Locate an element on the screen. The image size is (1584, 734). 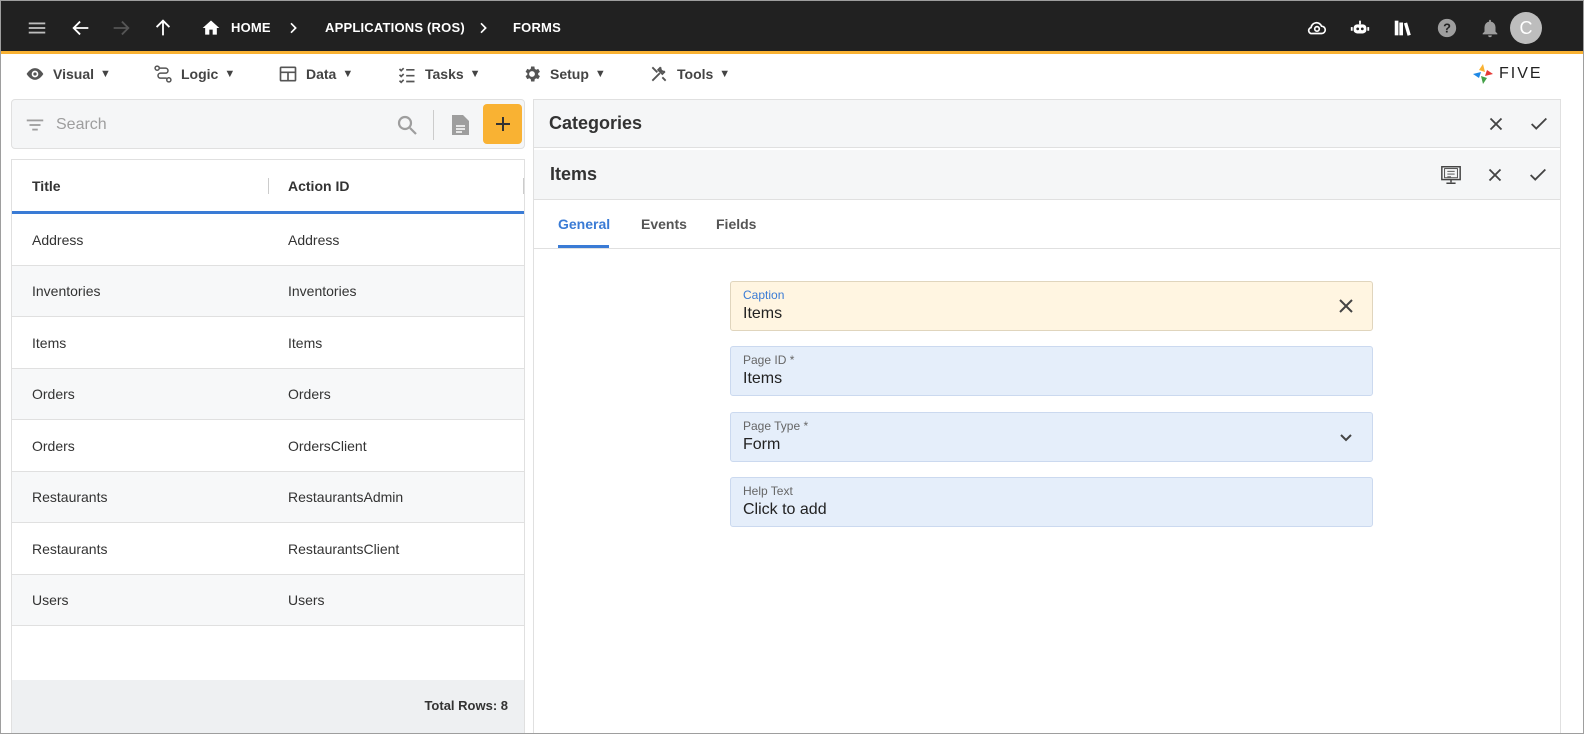
breadcrumb-label: APPLICATIONS (ROS) is located at coordinates (395, 27).